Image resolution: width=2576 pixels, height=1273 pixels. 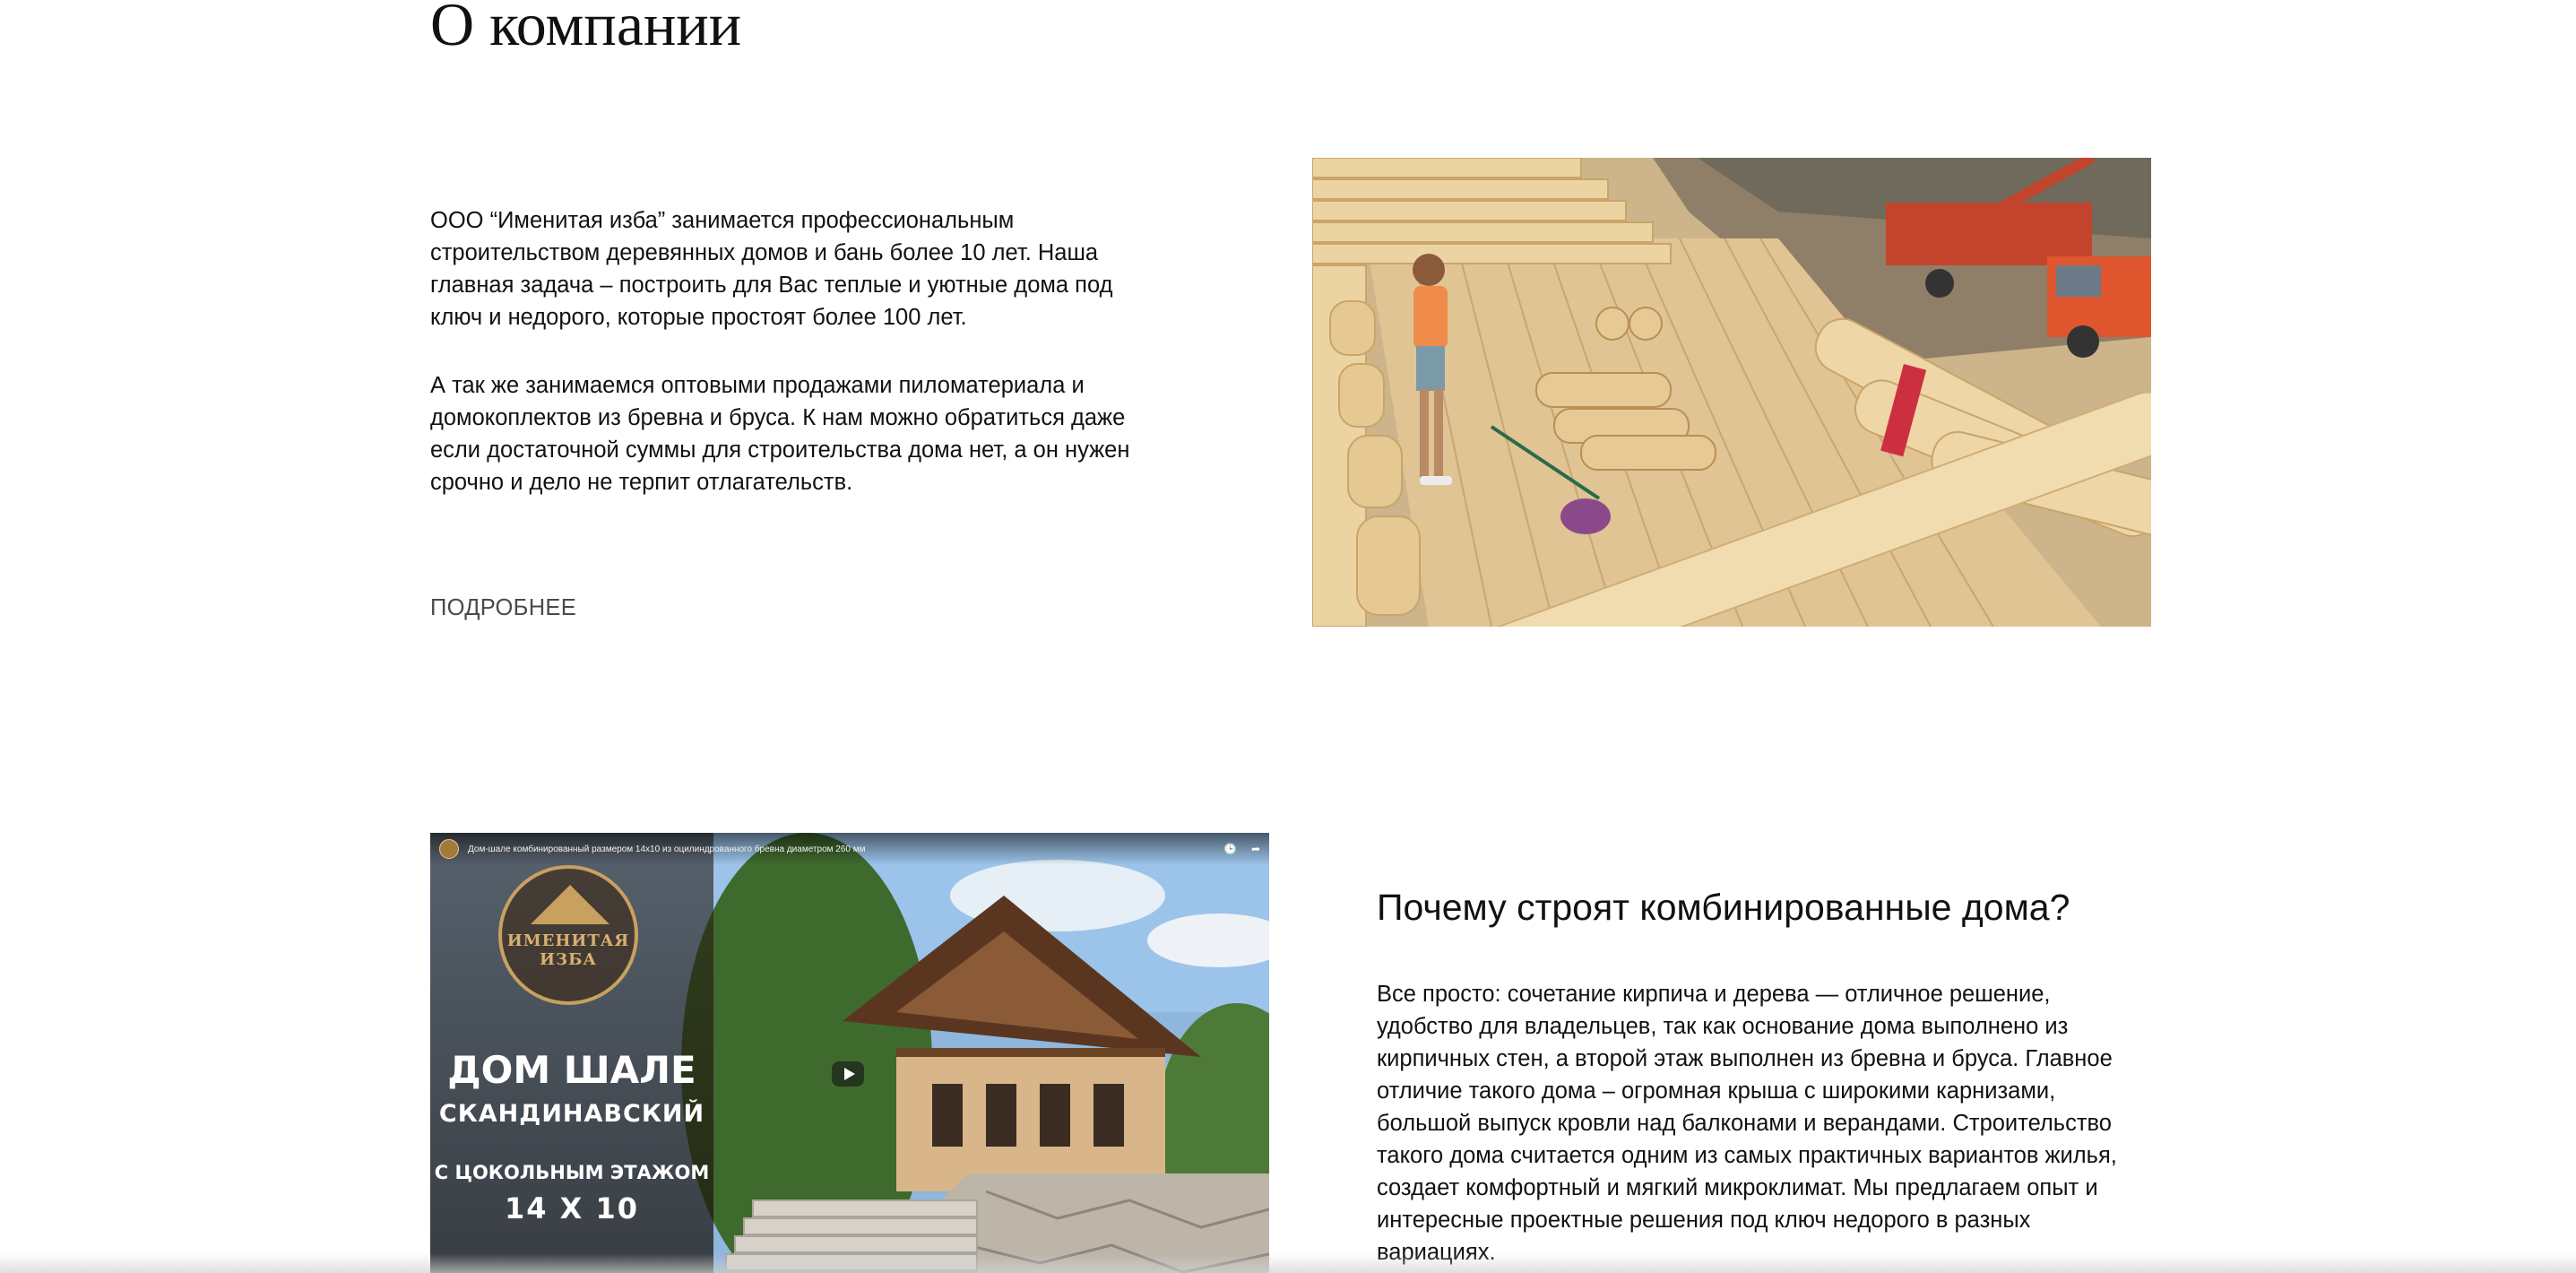 I want to click on video-caption-line-2: СКАНДИНАВСКИЙ, so click(x=571, y=1114).